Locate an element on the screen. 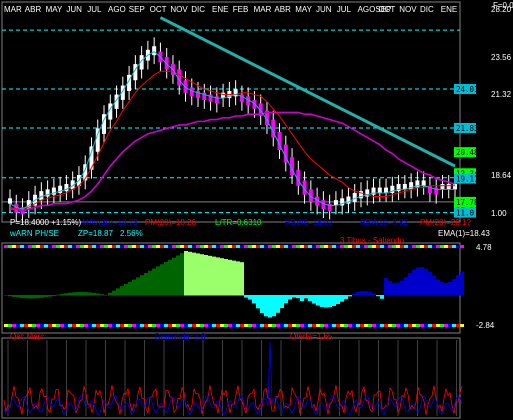  bottom-indicator-label: Demanda=1.8 is located at coordinates (180, 336).